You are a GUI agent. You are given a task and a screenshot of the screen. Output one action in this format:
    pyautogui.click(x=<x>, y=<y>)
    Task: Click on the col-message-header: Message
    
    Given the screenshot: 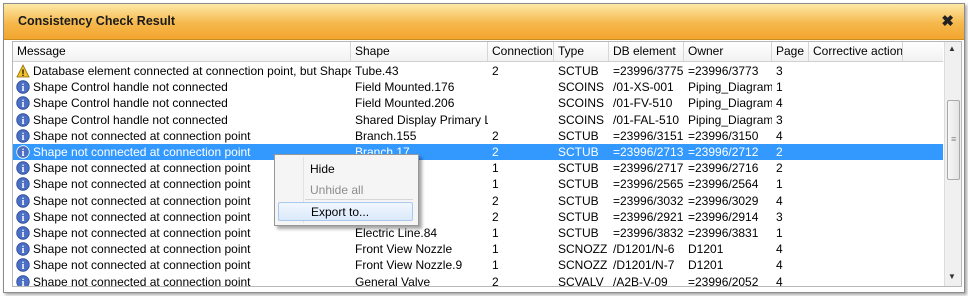 What is the action you would take?
    pyautogui.click(x=182, y=51)
    